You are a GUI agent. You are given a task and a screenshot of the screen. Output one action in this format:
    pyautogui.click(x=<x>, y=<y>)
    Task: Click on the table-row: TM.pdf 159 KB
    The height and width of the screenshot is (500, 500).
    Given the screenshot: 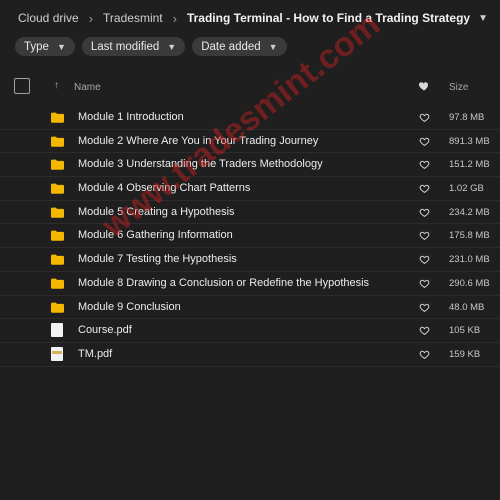 What is the action you would take?
    pyautogui.click(x=250, y=355)
    